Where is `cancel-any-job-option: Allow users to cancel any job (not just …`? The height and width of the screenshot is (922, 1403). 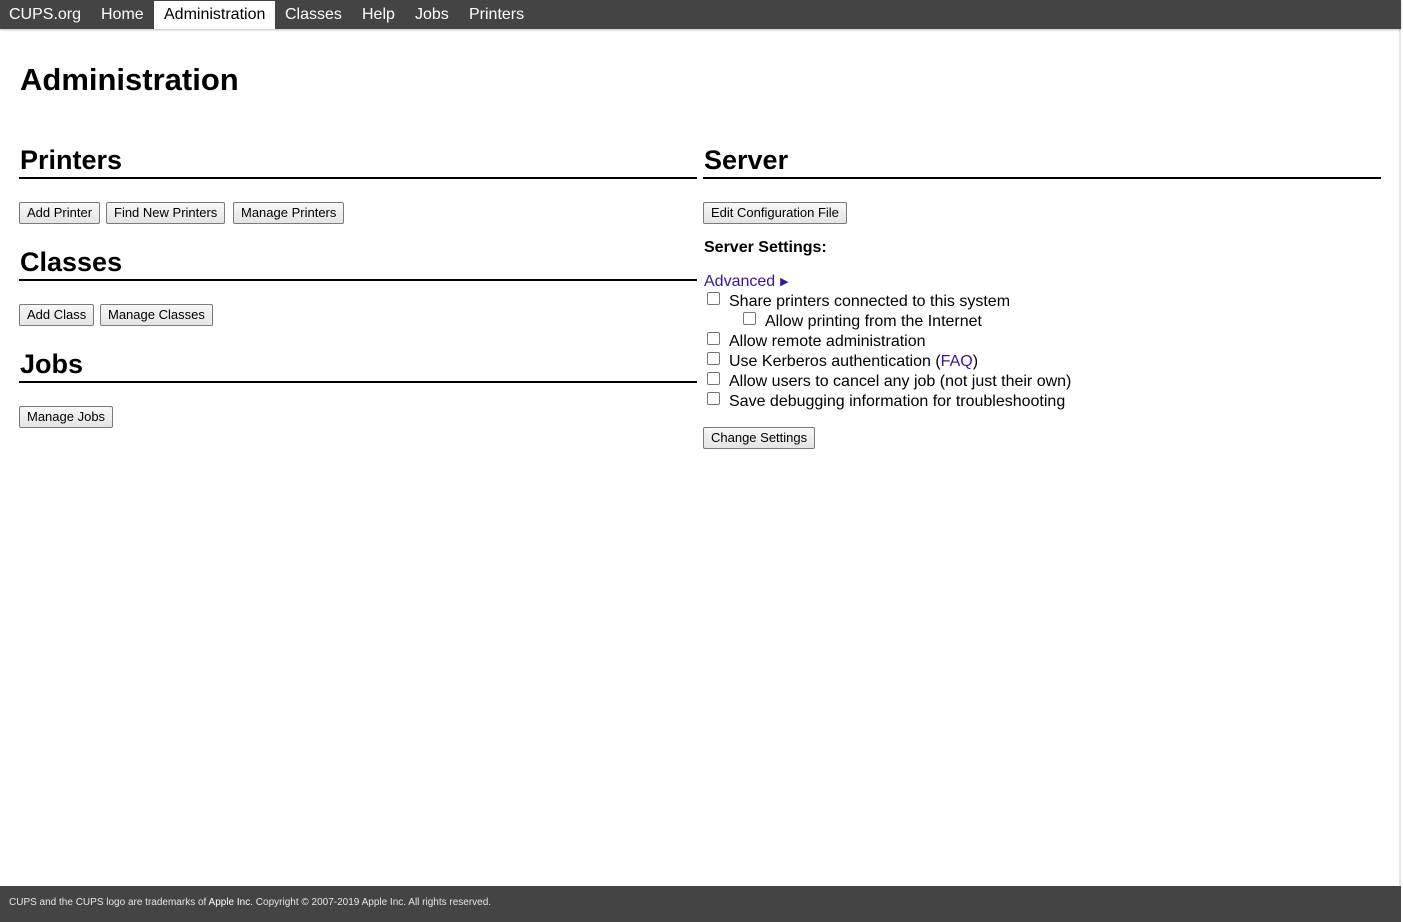 cancel-any-job-option: Allow users to cancel any job (not just … is located at coordinates (889, 382).